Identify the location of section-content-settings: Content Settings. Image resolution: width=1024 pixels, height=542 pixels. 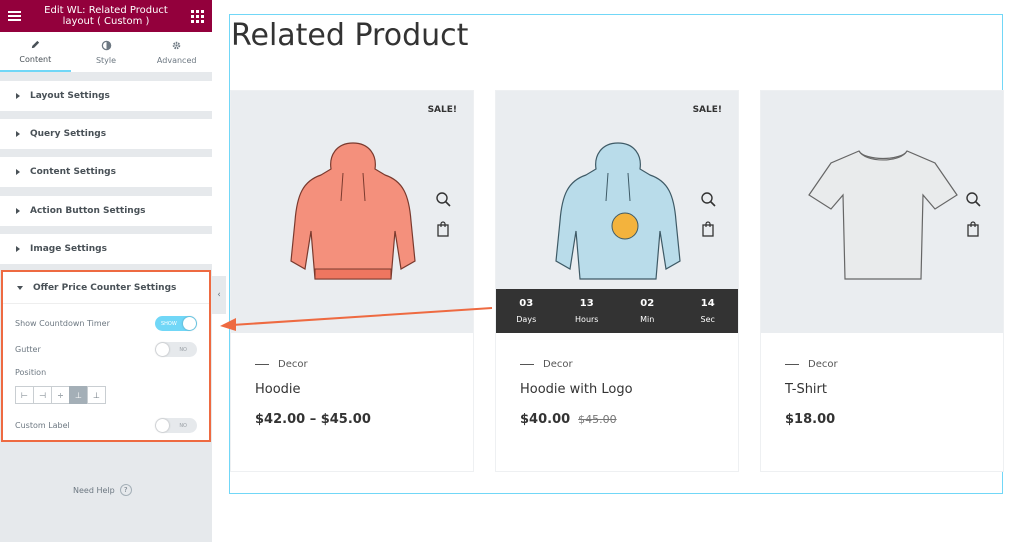
(106, 172).